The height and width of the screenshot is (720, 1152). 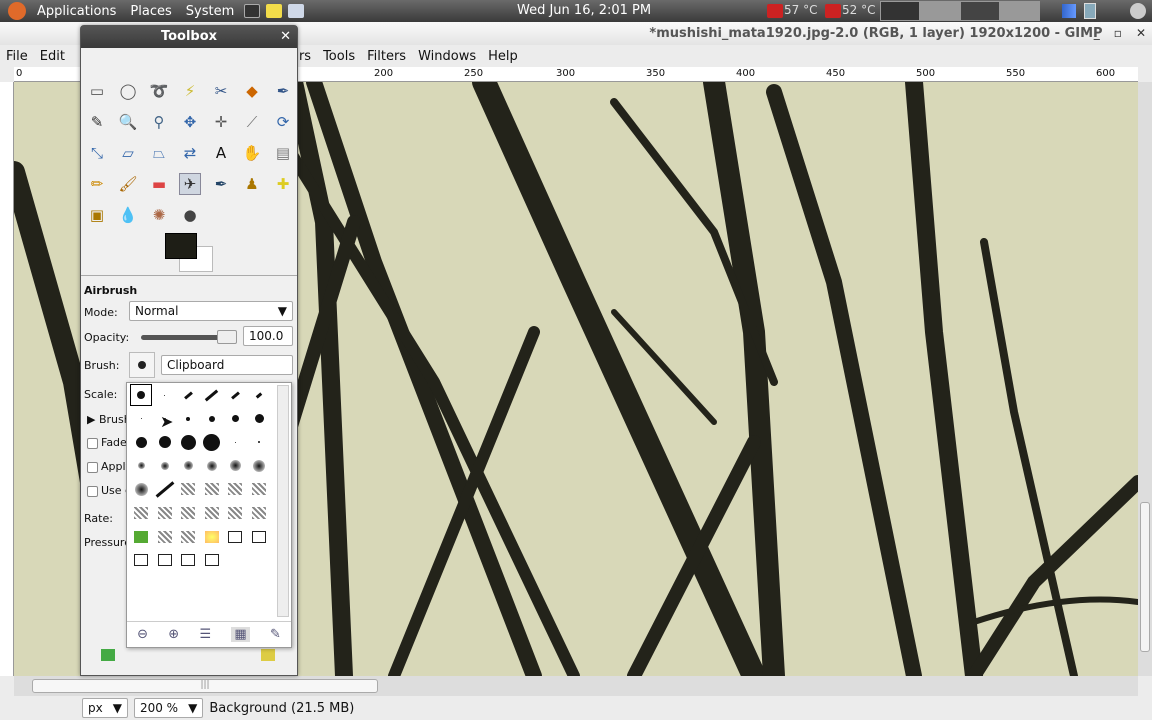 I want to click on notes-icon, so click(x=274, y=11).